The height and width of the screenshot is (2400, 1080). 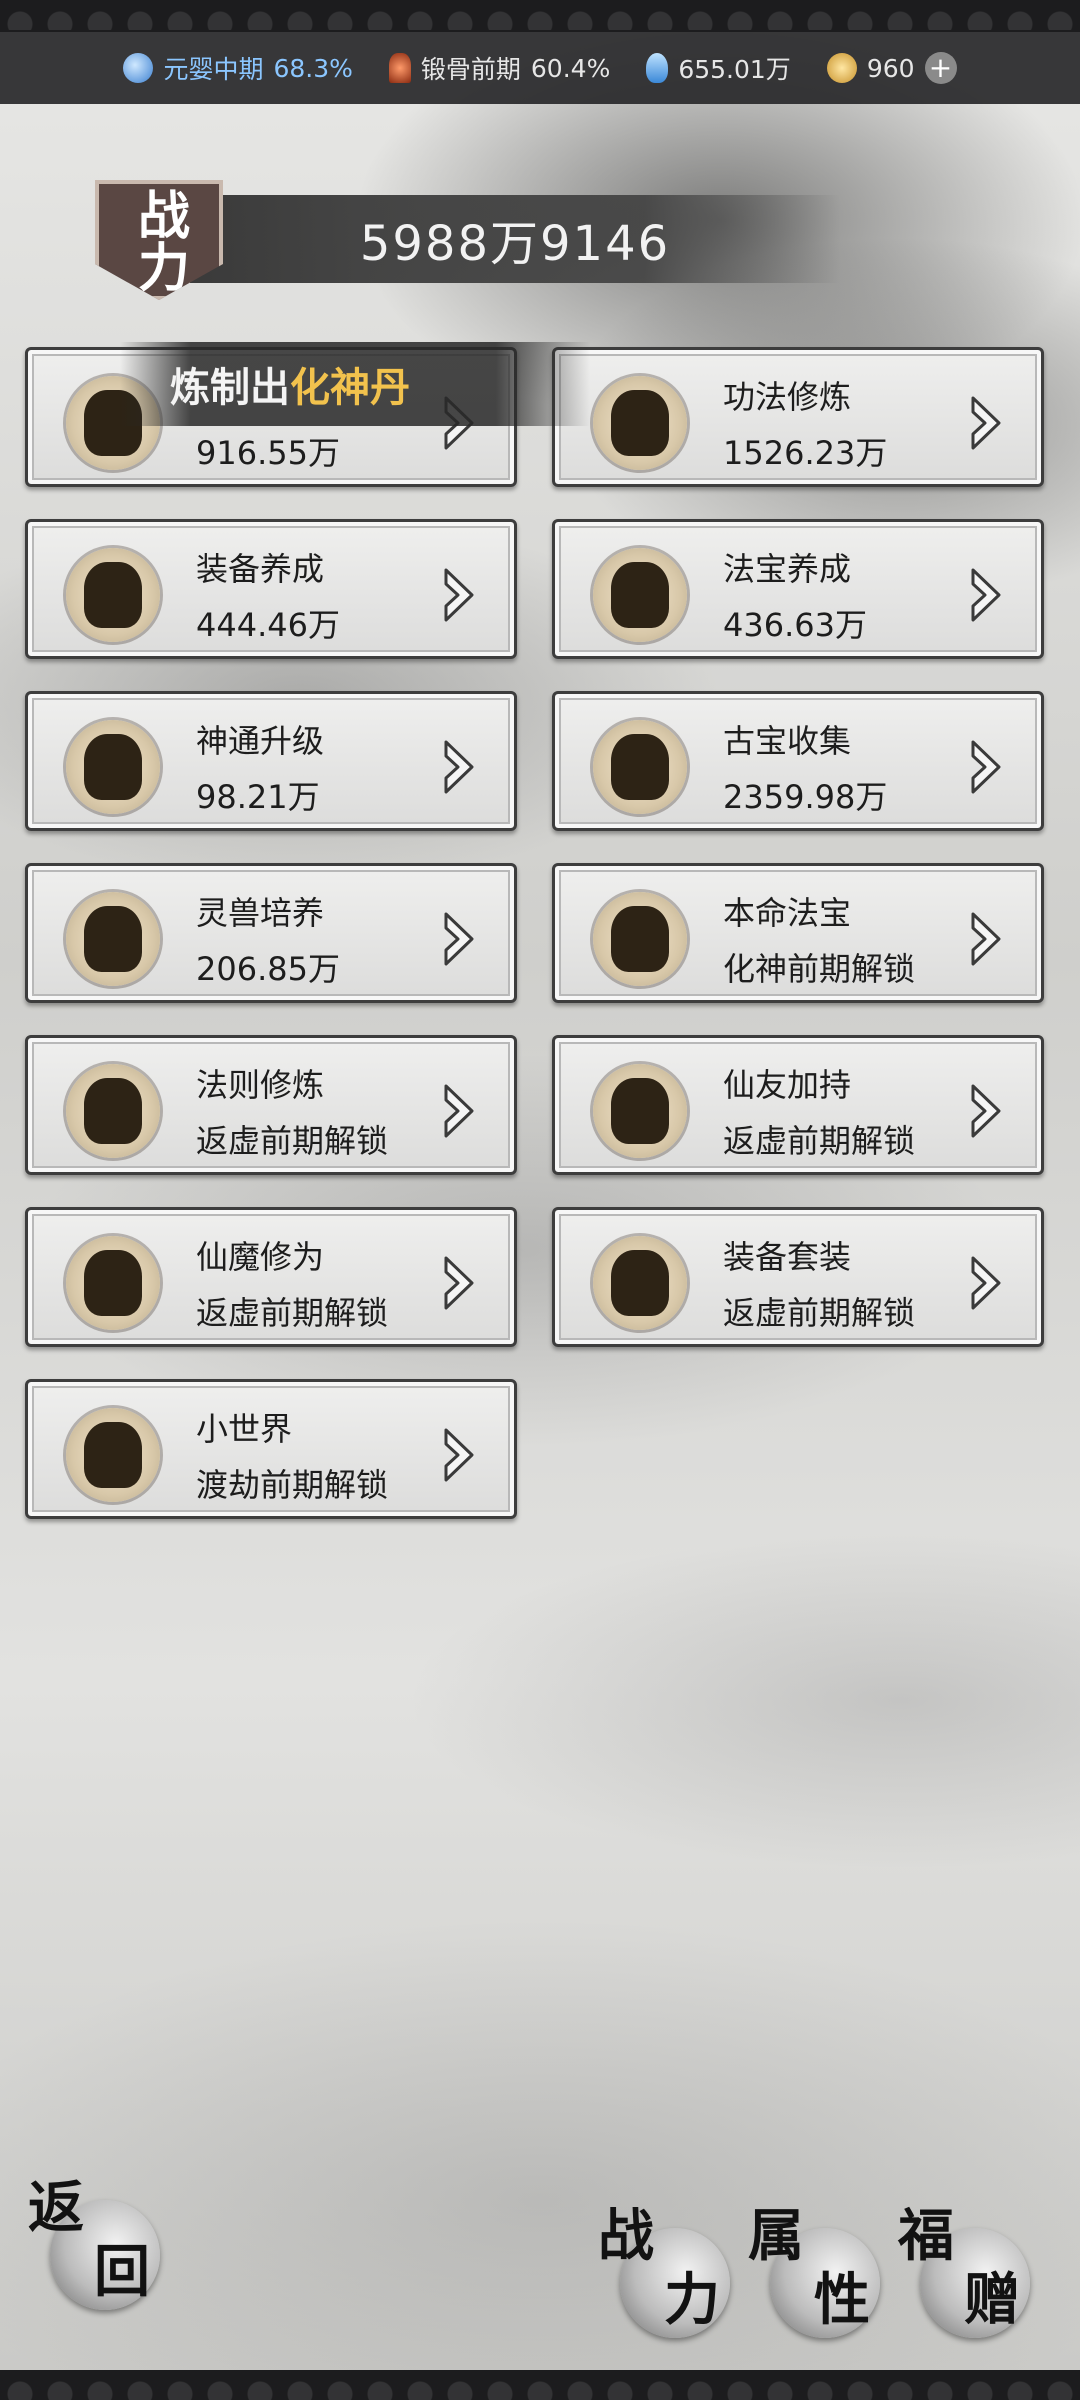 What do you see at coordinates (657, 68) in the screenshot?
I see `spirit-crystal-icon` at bounding box center [657, 68].